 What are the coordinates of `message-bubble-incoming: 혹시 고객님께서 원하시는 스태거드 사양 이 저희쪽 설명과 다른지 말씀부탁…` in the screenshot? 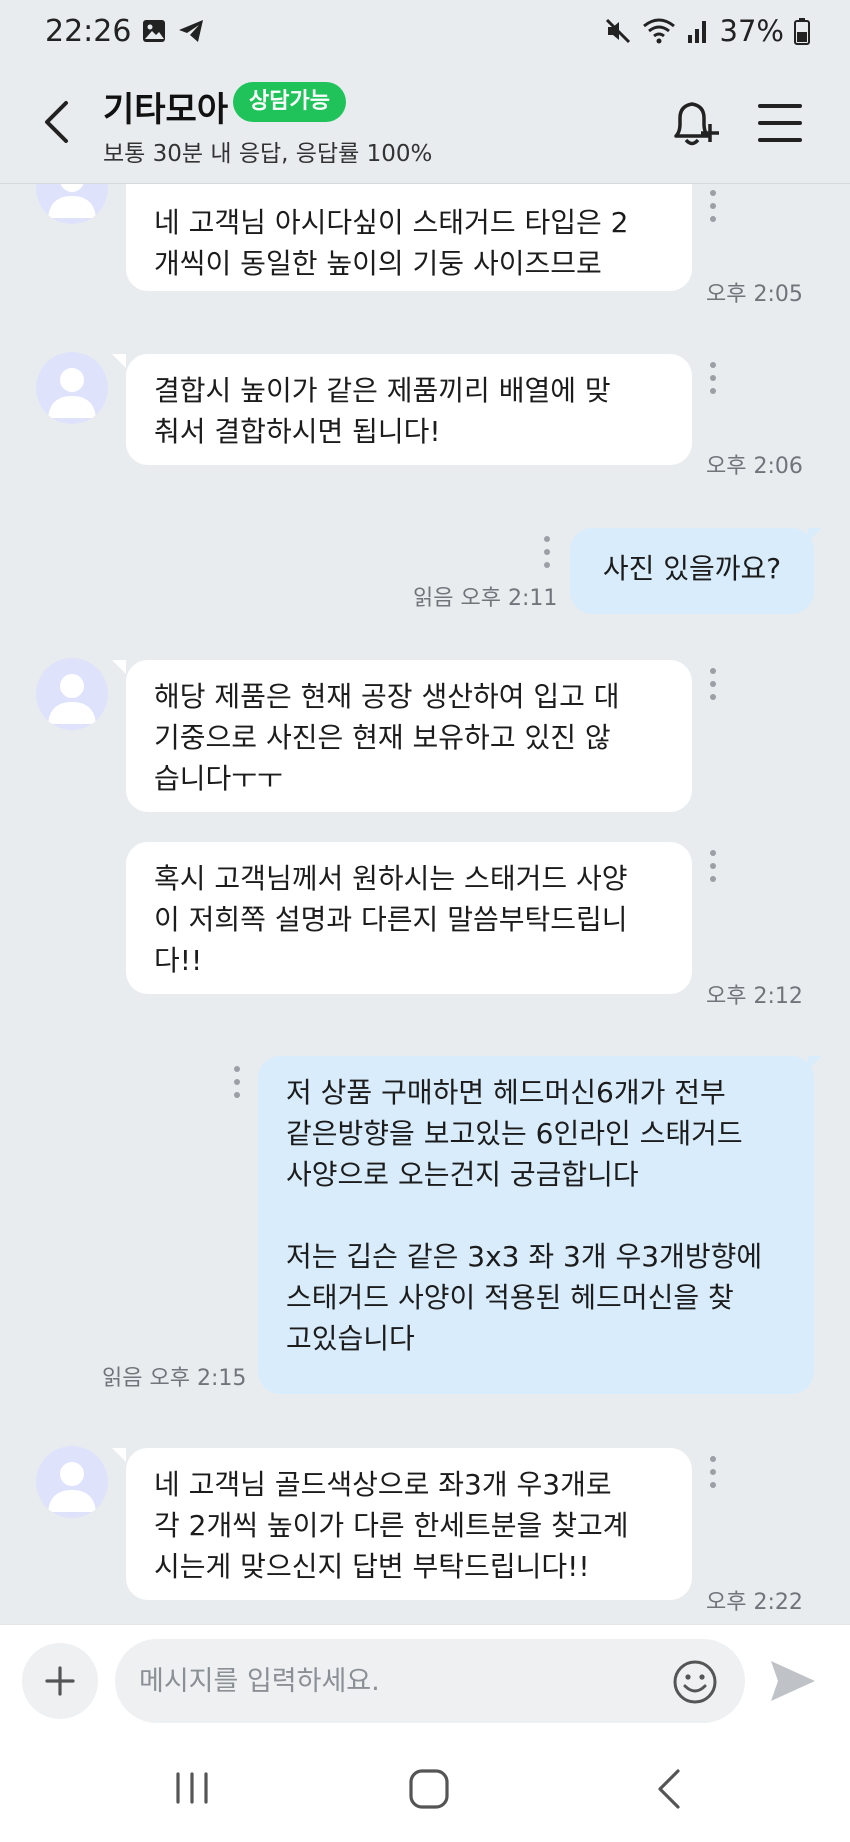 It's located at (409, 918).